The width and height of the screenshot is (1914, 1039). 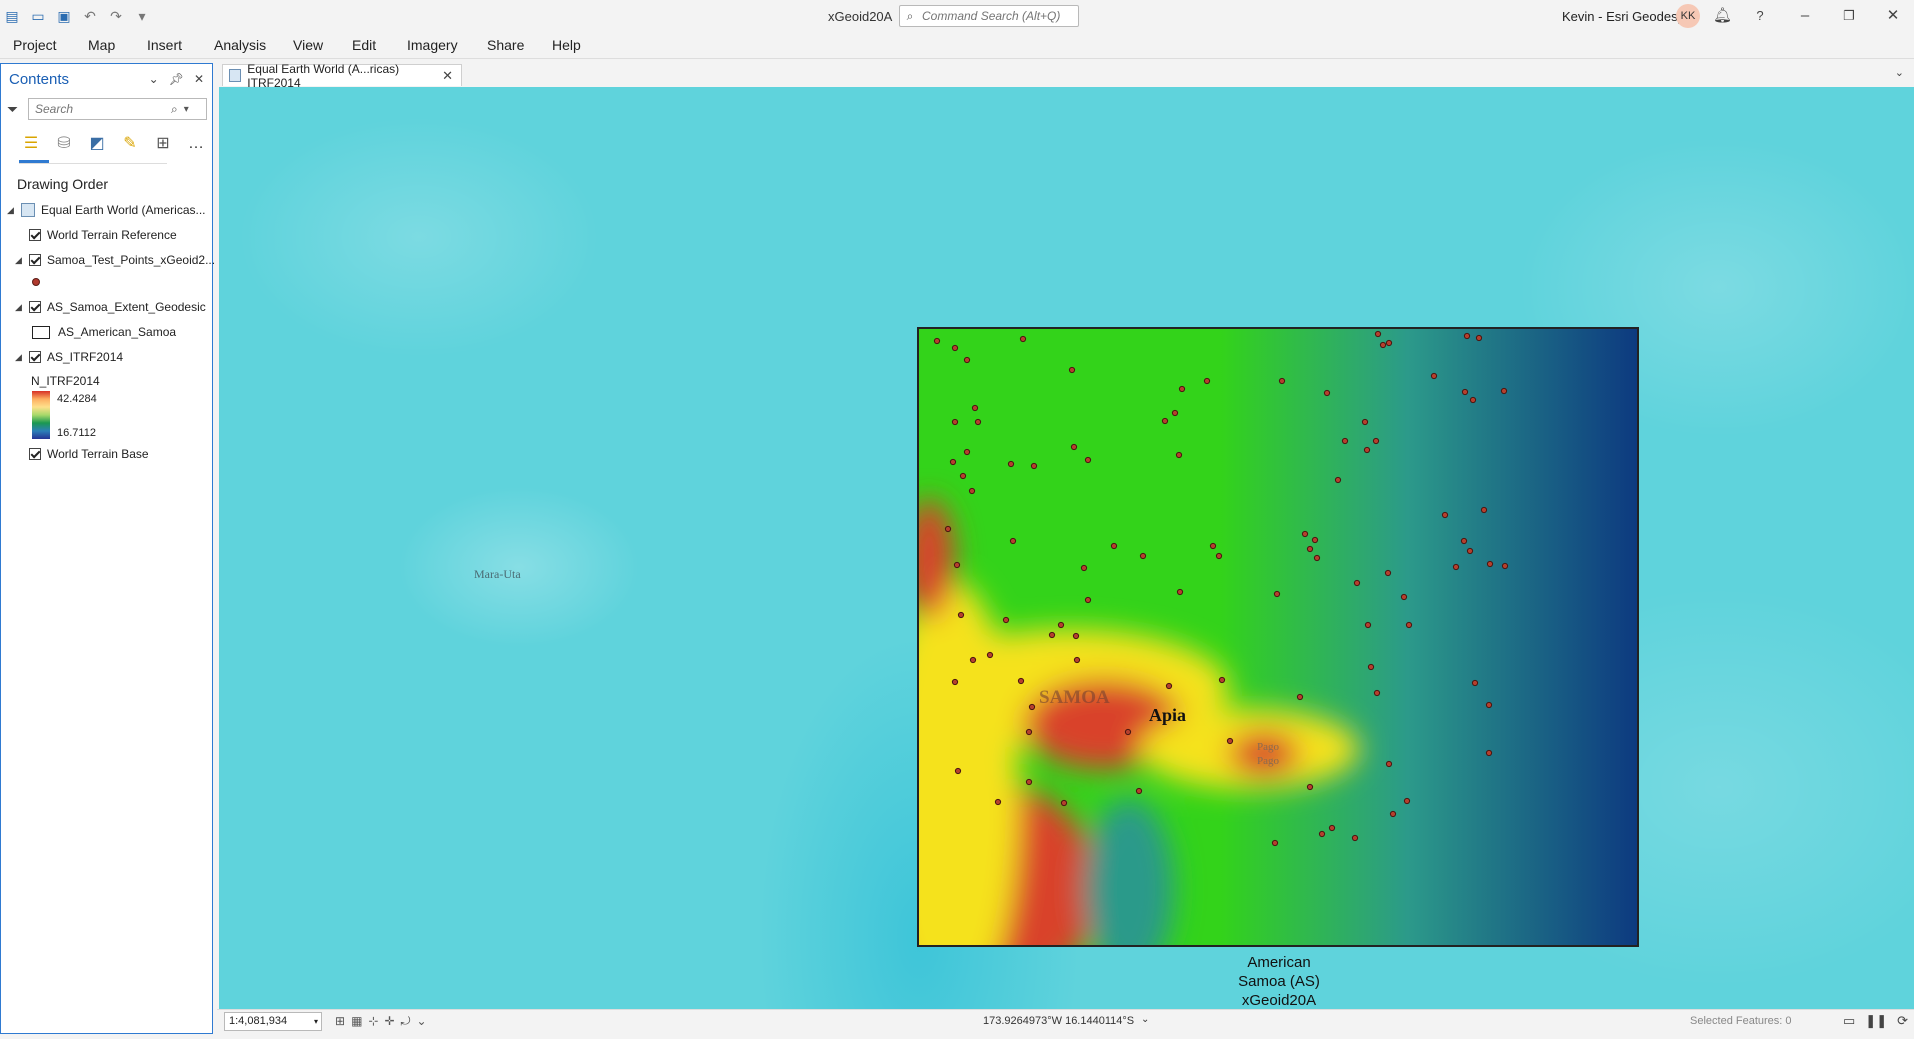 What do you see at coordinates (1722, 16) in the screenshot?
I see `bell-icon: 🔔︎` at bounding box center [1722, 16].